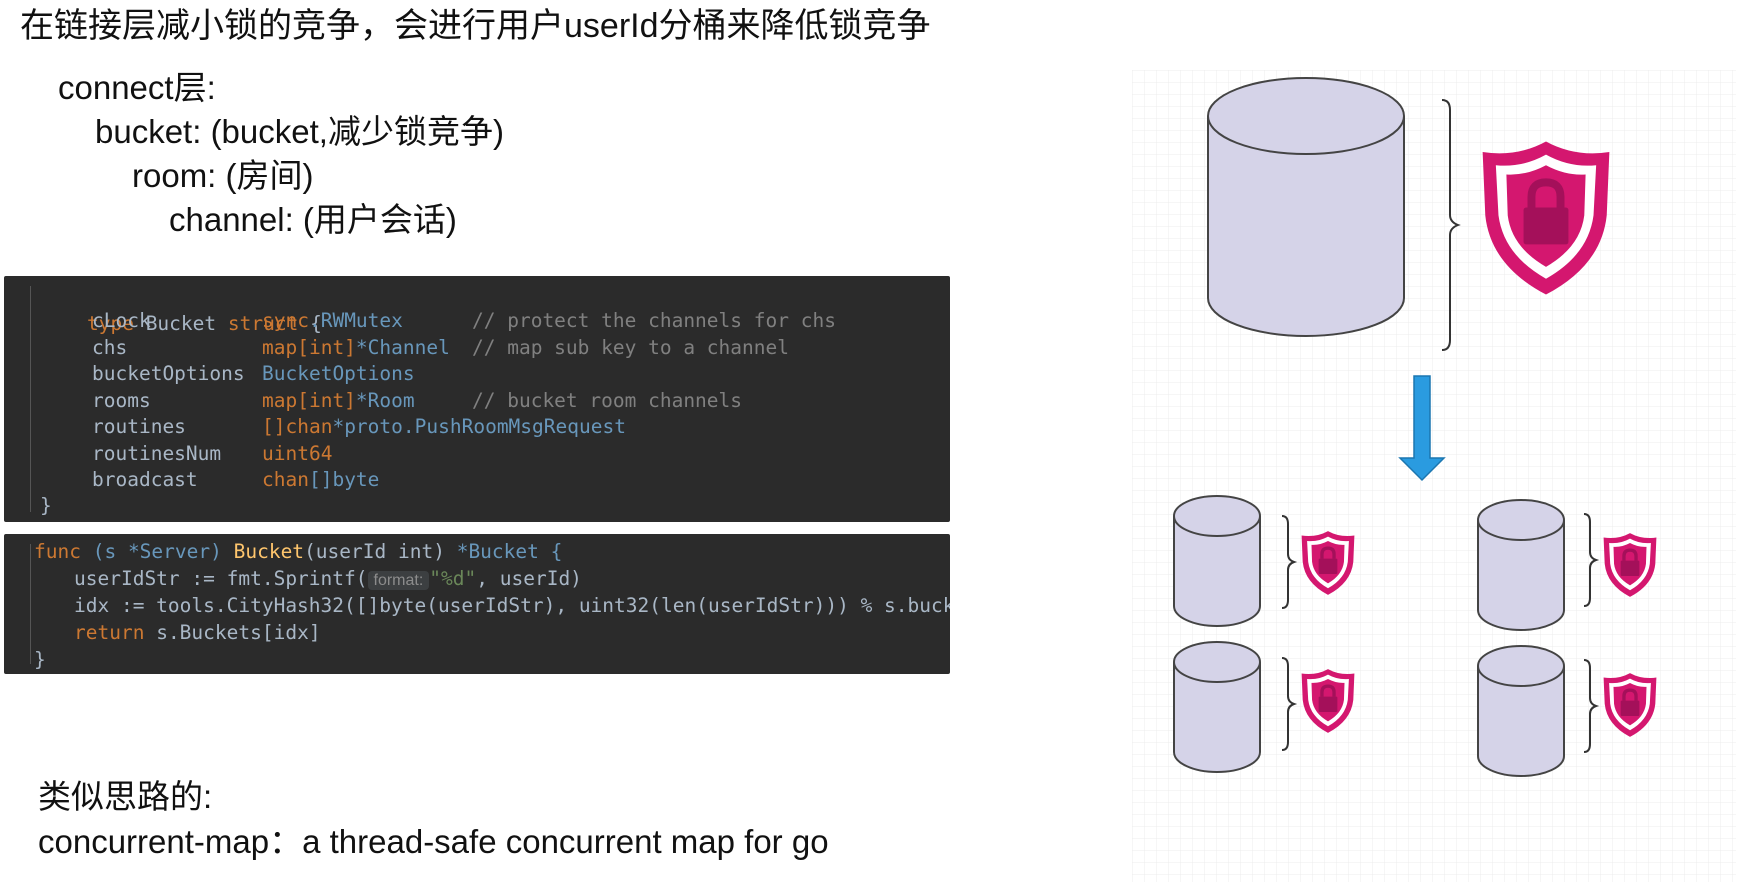 The image size is (1744, 888). What do you see at coordinates (479, 426) in the screenshot?
I see `field-type-name: *proto.PushRoomMsgRequest` at bounding box center [479, 426].